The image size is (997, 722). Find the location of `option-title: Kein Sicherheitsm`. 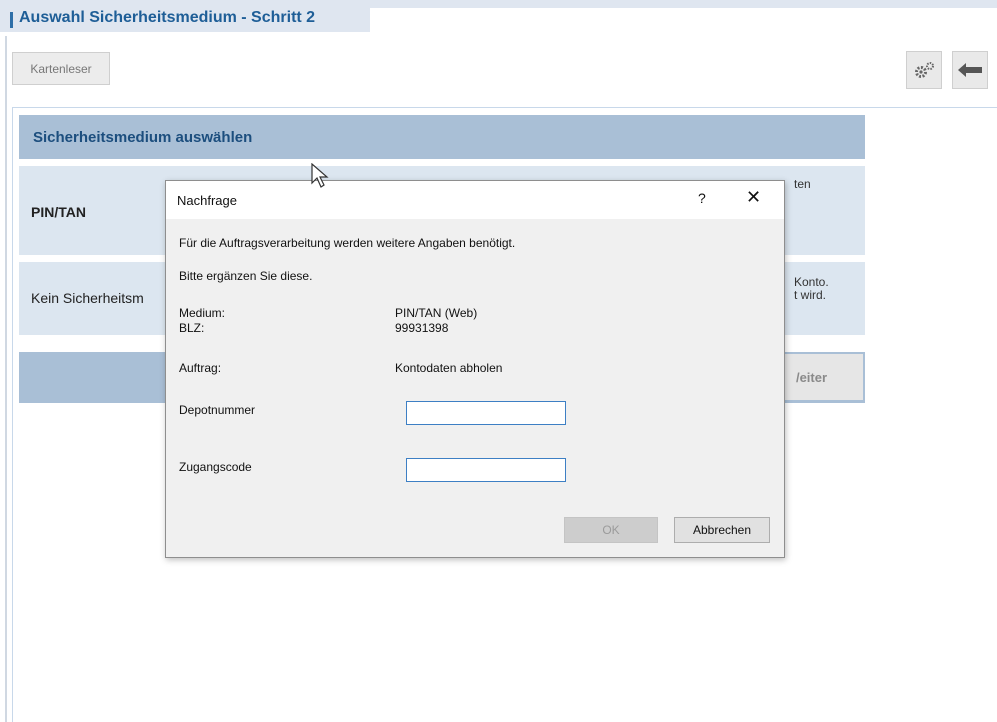

option-title: Kein Sicherheitsm is located at coordinates (87, 298).